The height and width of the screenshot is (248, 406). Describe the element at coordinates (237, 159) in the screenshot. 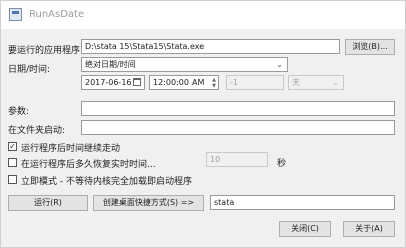

I see `restore-seconds-input: 10` at that location.